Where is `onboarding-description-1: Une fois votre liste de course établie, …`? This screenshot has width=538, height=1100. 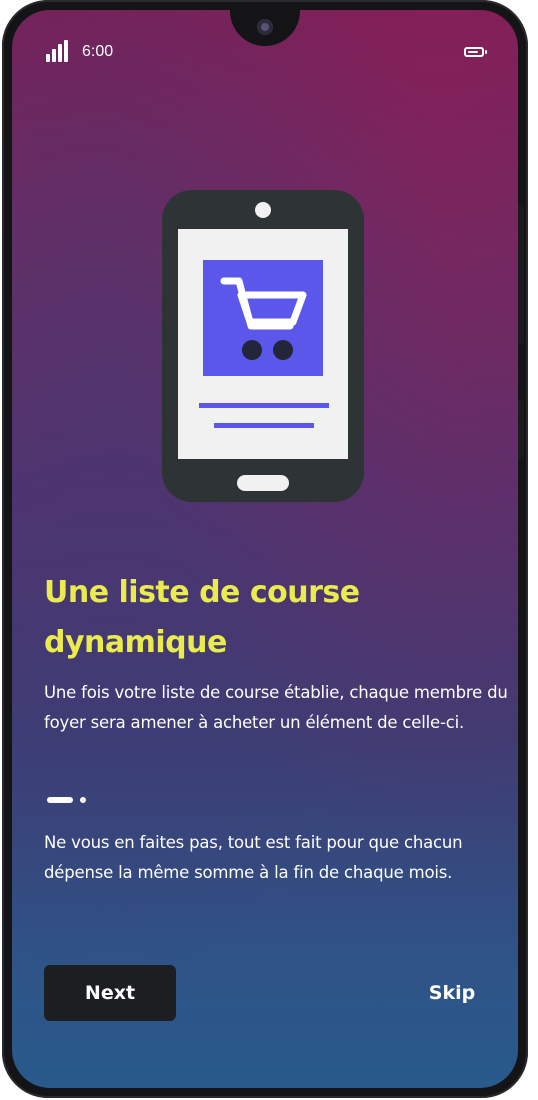 onboarding-description-1: Une fois votre liste de course établie, … is located at coordinates (276, 707).